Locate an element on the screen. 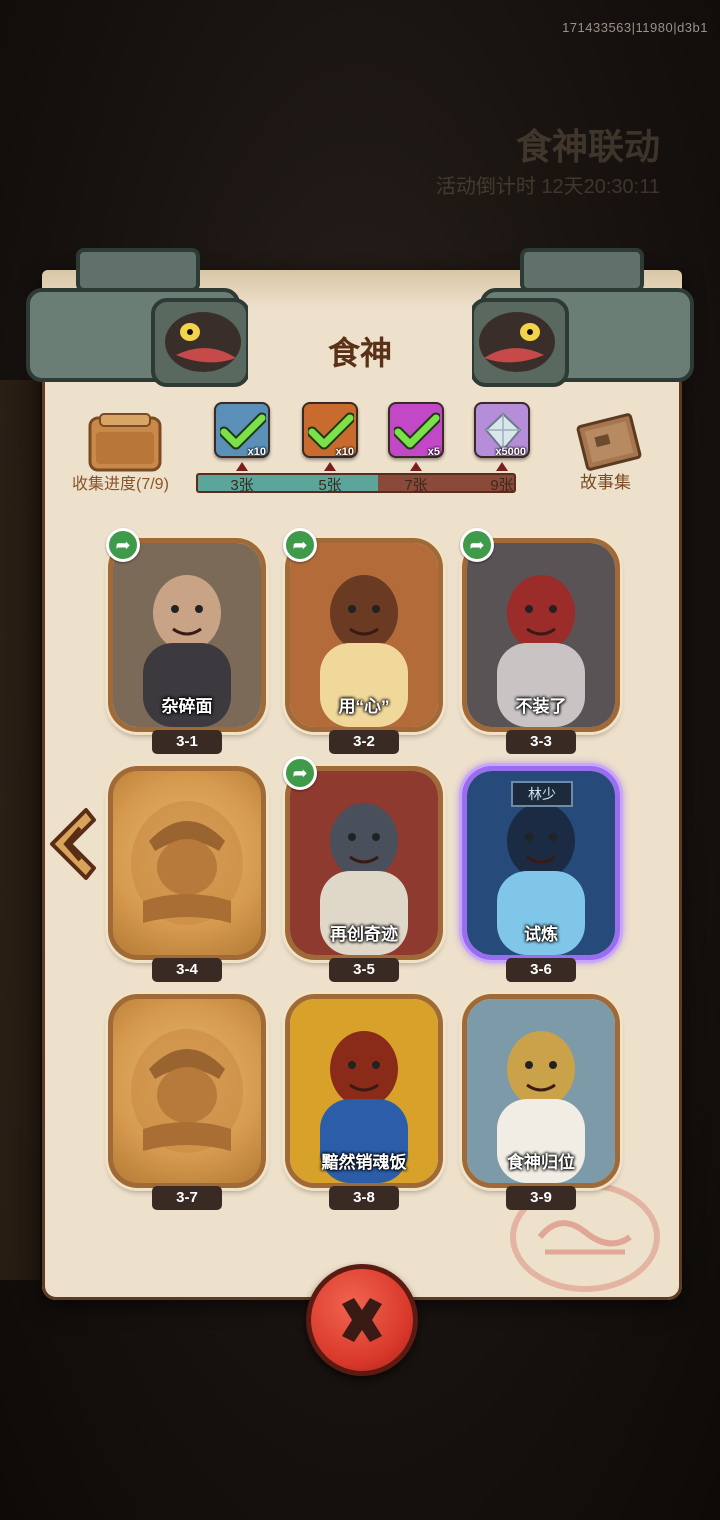  background-banner: 食神联动 活动倒计时 12天20:30:11 is located at coordinates (360, 160).